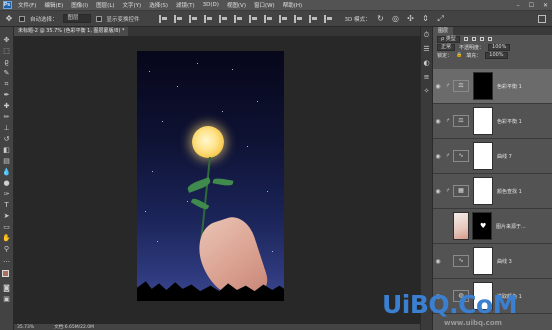 The image size is (552, 330). Describe the element at coordinates (252, 18) in the screenshot. I see `distribute-top-icon` at that location.